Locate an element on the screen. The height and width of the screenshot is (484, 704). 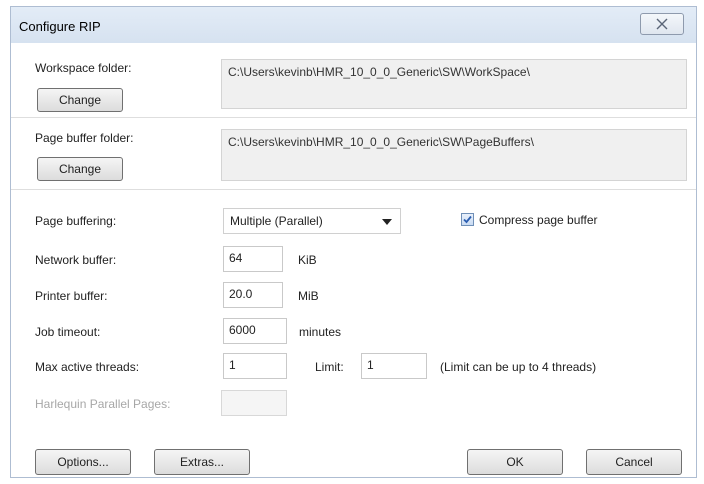
harlequin-parallel-pages-input is located at coordinates (254, 403).